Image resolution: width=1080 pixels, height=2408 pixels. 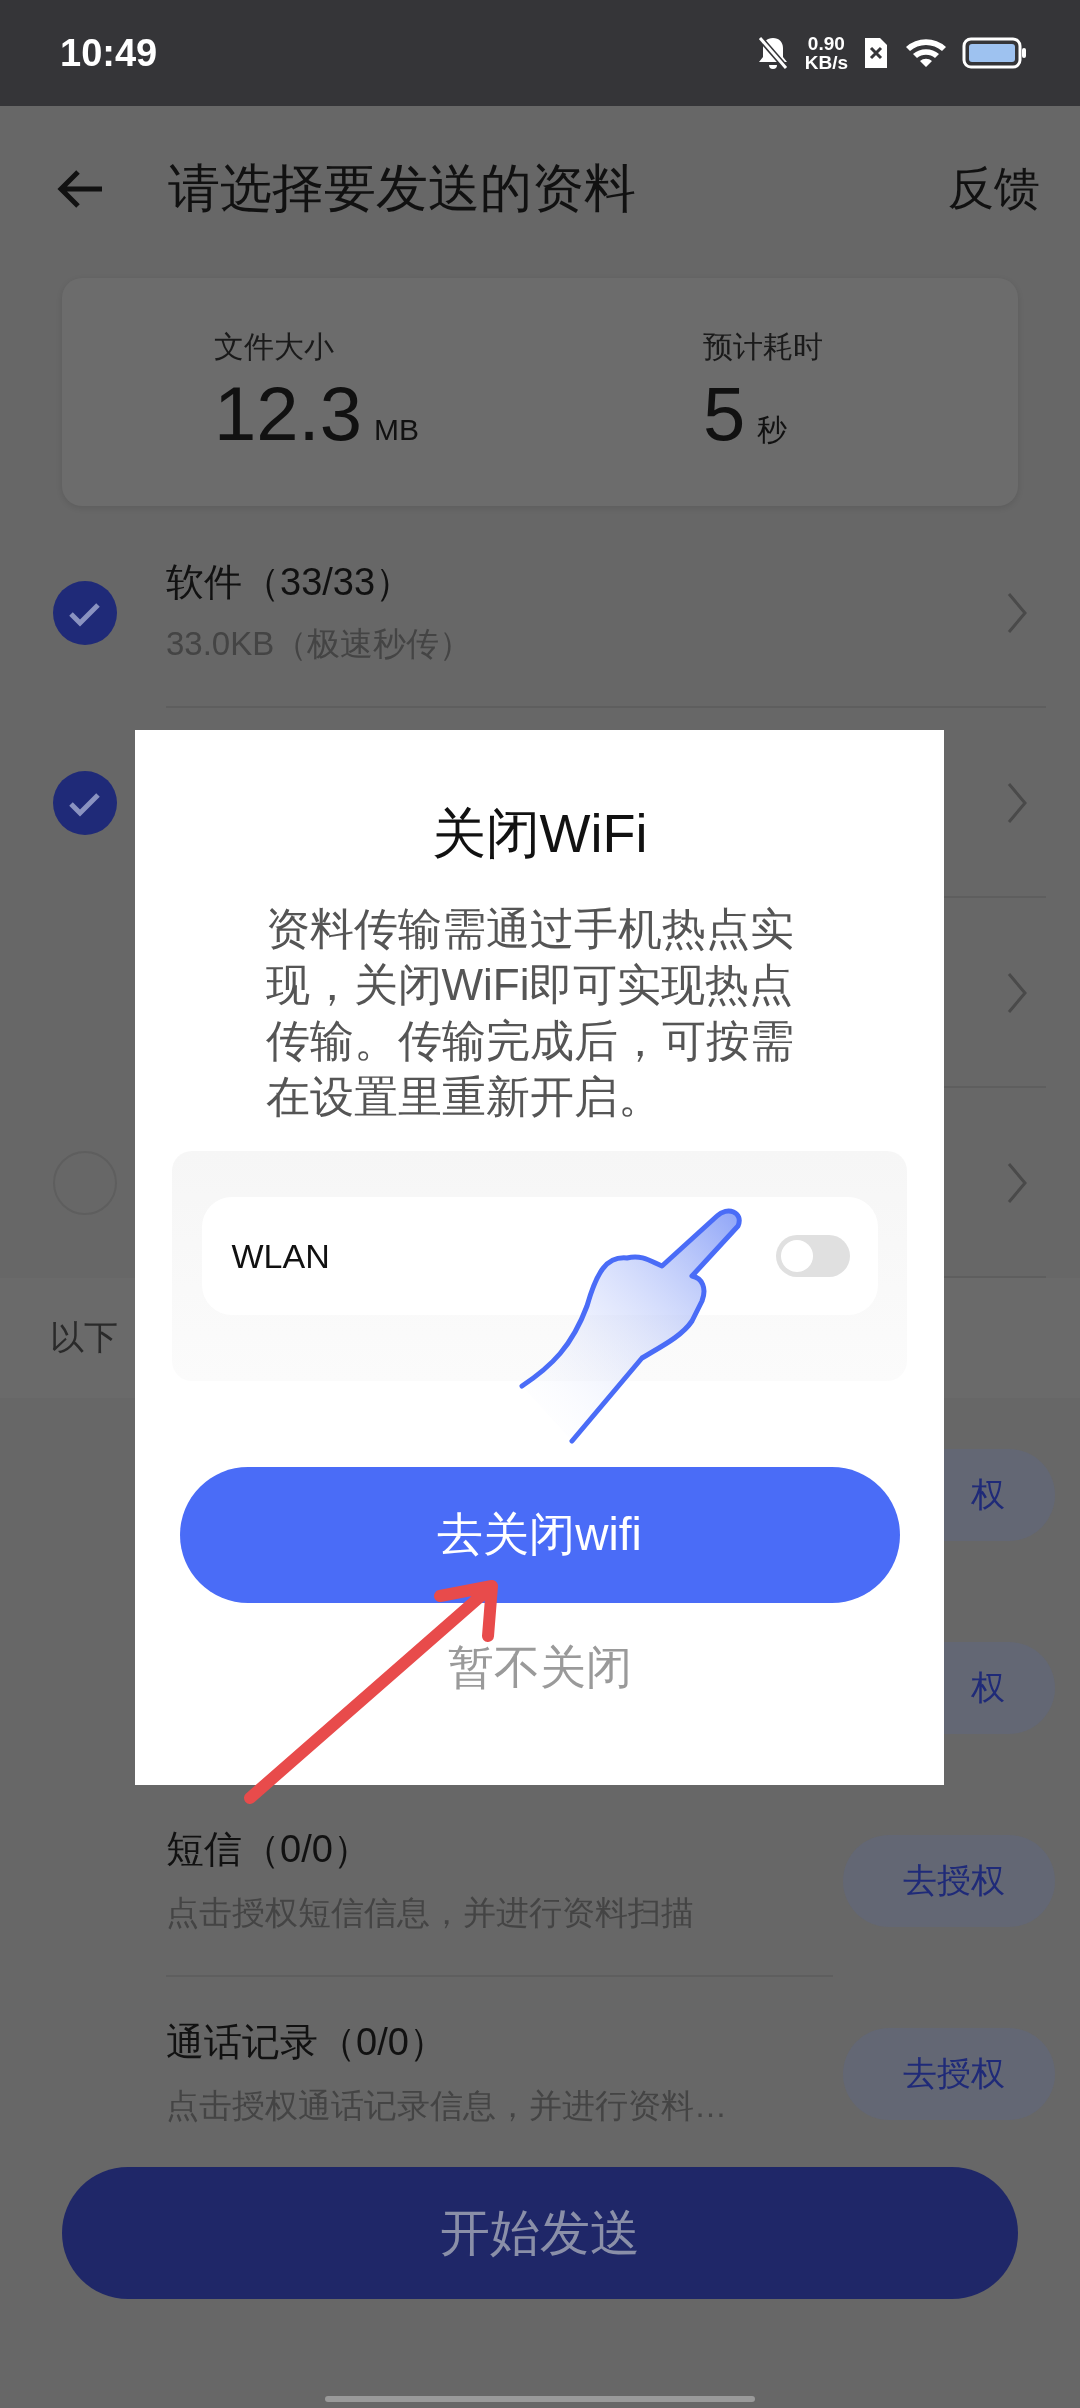 I want to click on permission-title: 短信（0/0）, so click(x=269, y=1849).